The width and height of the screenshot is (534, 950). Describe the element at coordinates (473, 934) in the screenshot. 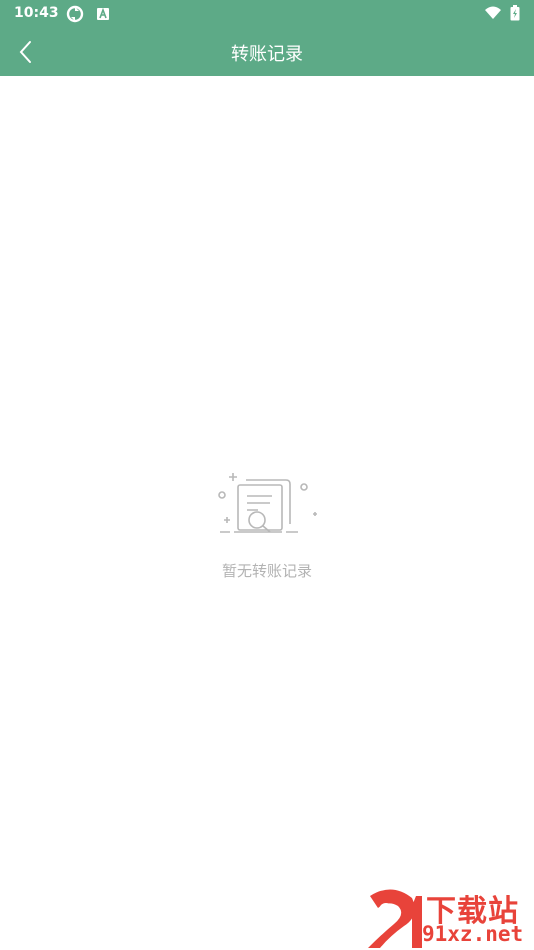

I see `watermark-bottom-text: 91xz.net` at that location.